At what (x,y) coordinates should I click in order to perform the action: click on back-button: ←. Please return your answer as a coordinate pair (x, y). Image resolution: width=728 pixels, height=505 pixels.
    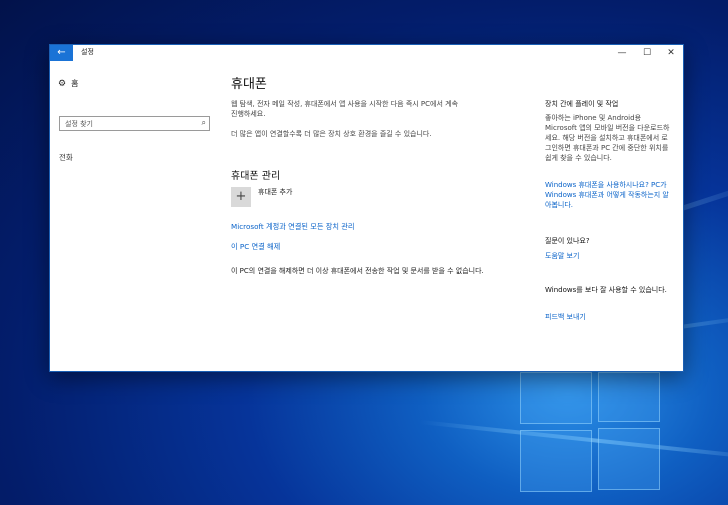
    Looking at the image, I should click on (61, 53).